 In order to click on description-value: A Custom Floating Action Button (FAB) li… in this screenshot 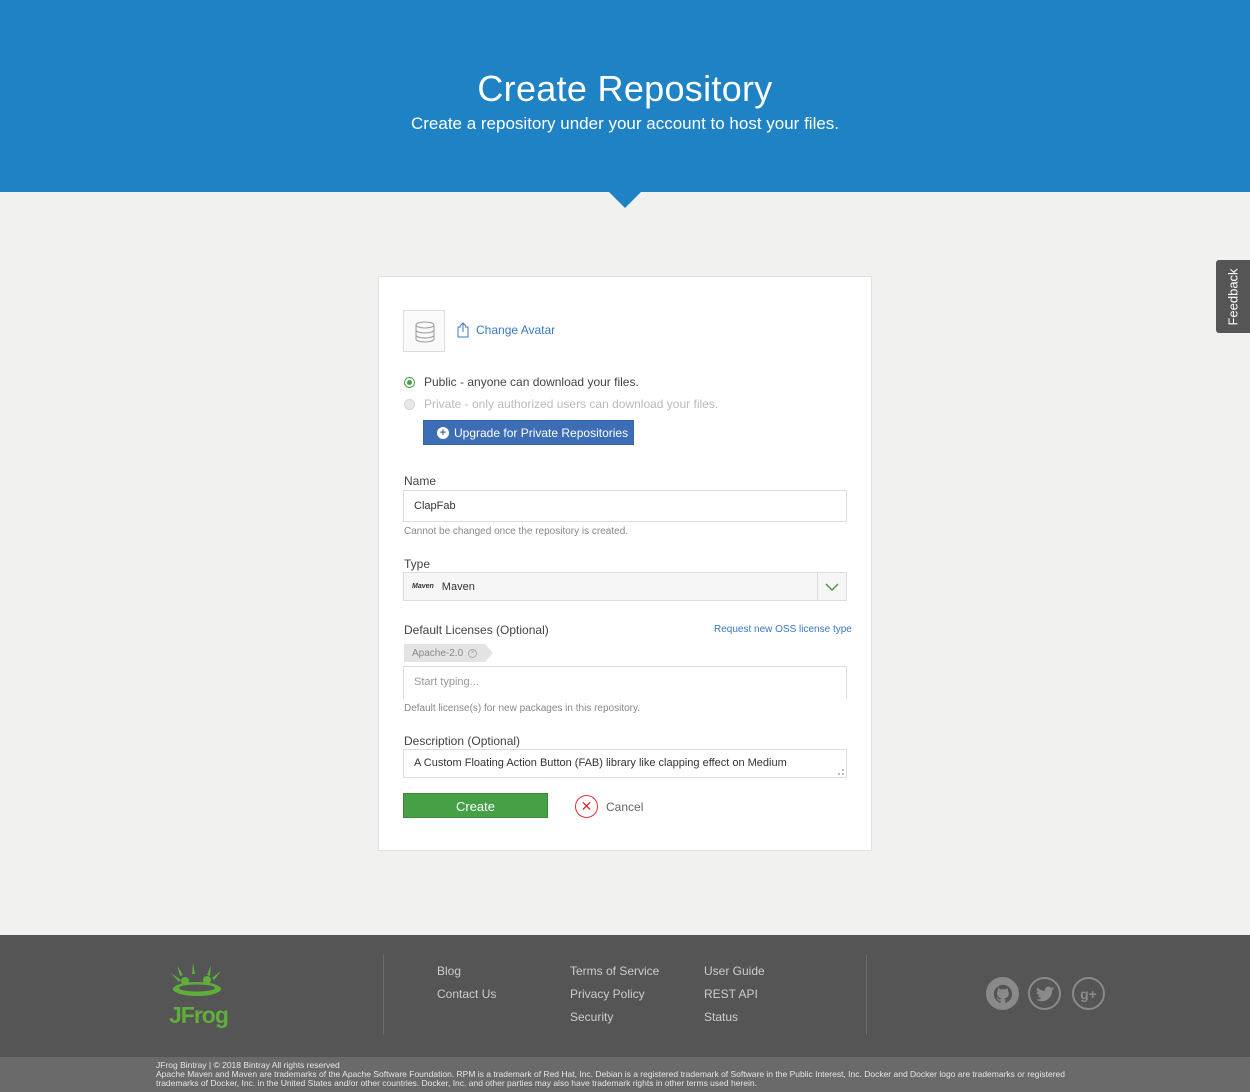, I will do `click(600, 763)`.